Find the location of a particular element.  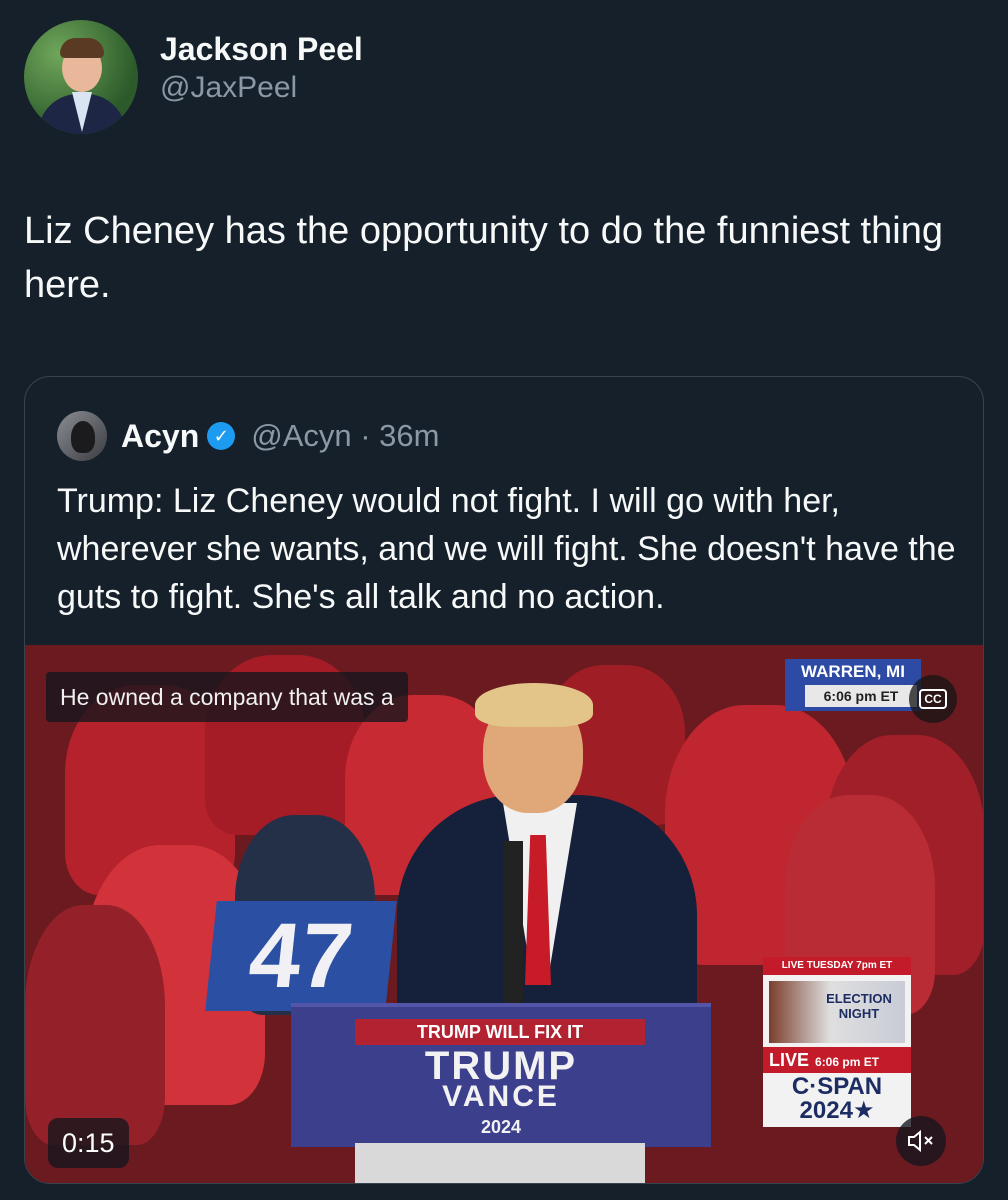

podium: TRUMP WILL FIX IT TRUMP VANCE 2024 is located at coordinates (501, 1075).